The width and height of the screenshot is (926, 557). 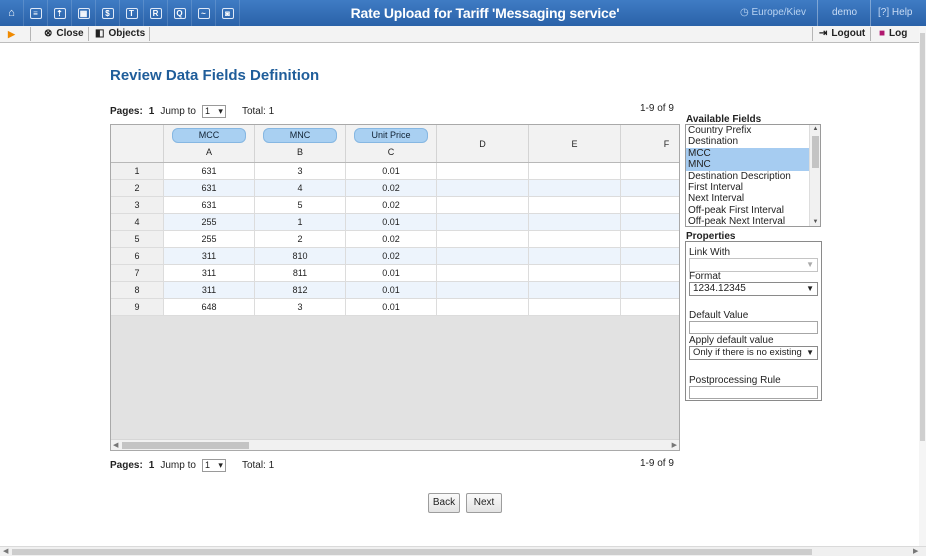 I want to click on table-cell: 0.02, so click(x=391, y=256).